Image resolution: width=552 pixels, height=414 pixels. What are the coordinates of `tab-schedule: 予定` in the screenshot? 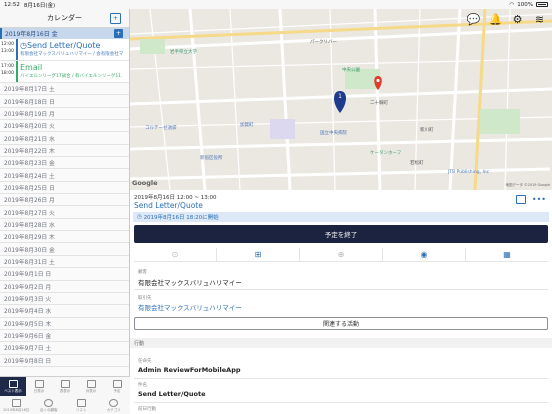 It's located at (117, 386).